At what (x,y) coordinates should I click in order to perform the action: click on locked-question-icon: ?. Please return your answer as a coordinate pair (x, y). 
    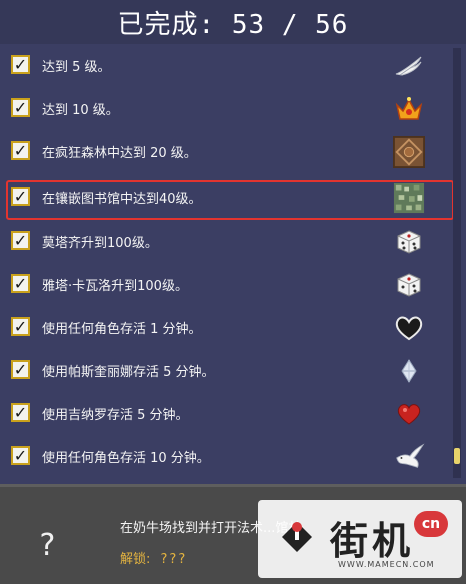
    Looking at the image, I should click on (47, 545).